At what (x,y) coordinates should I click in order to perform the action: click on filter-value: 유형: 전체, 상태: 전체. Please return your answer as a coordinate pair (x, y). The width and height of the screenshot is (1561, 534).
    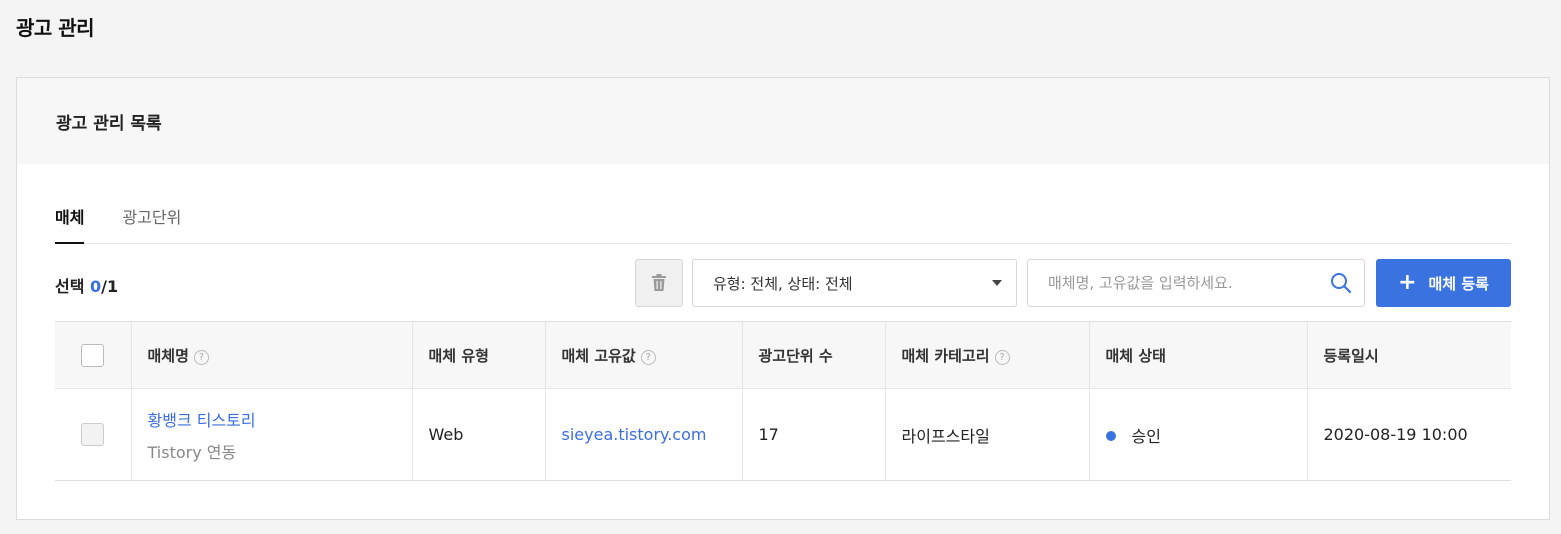
    Looking at the image, I should click on (783, 283).